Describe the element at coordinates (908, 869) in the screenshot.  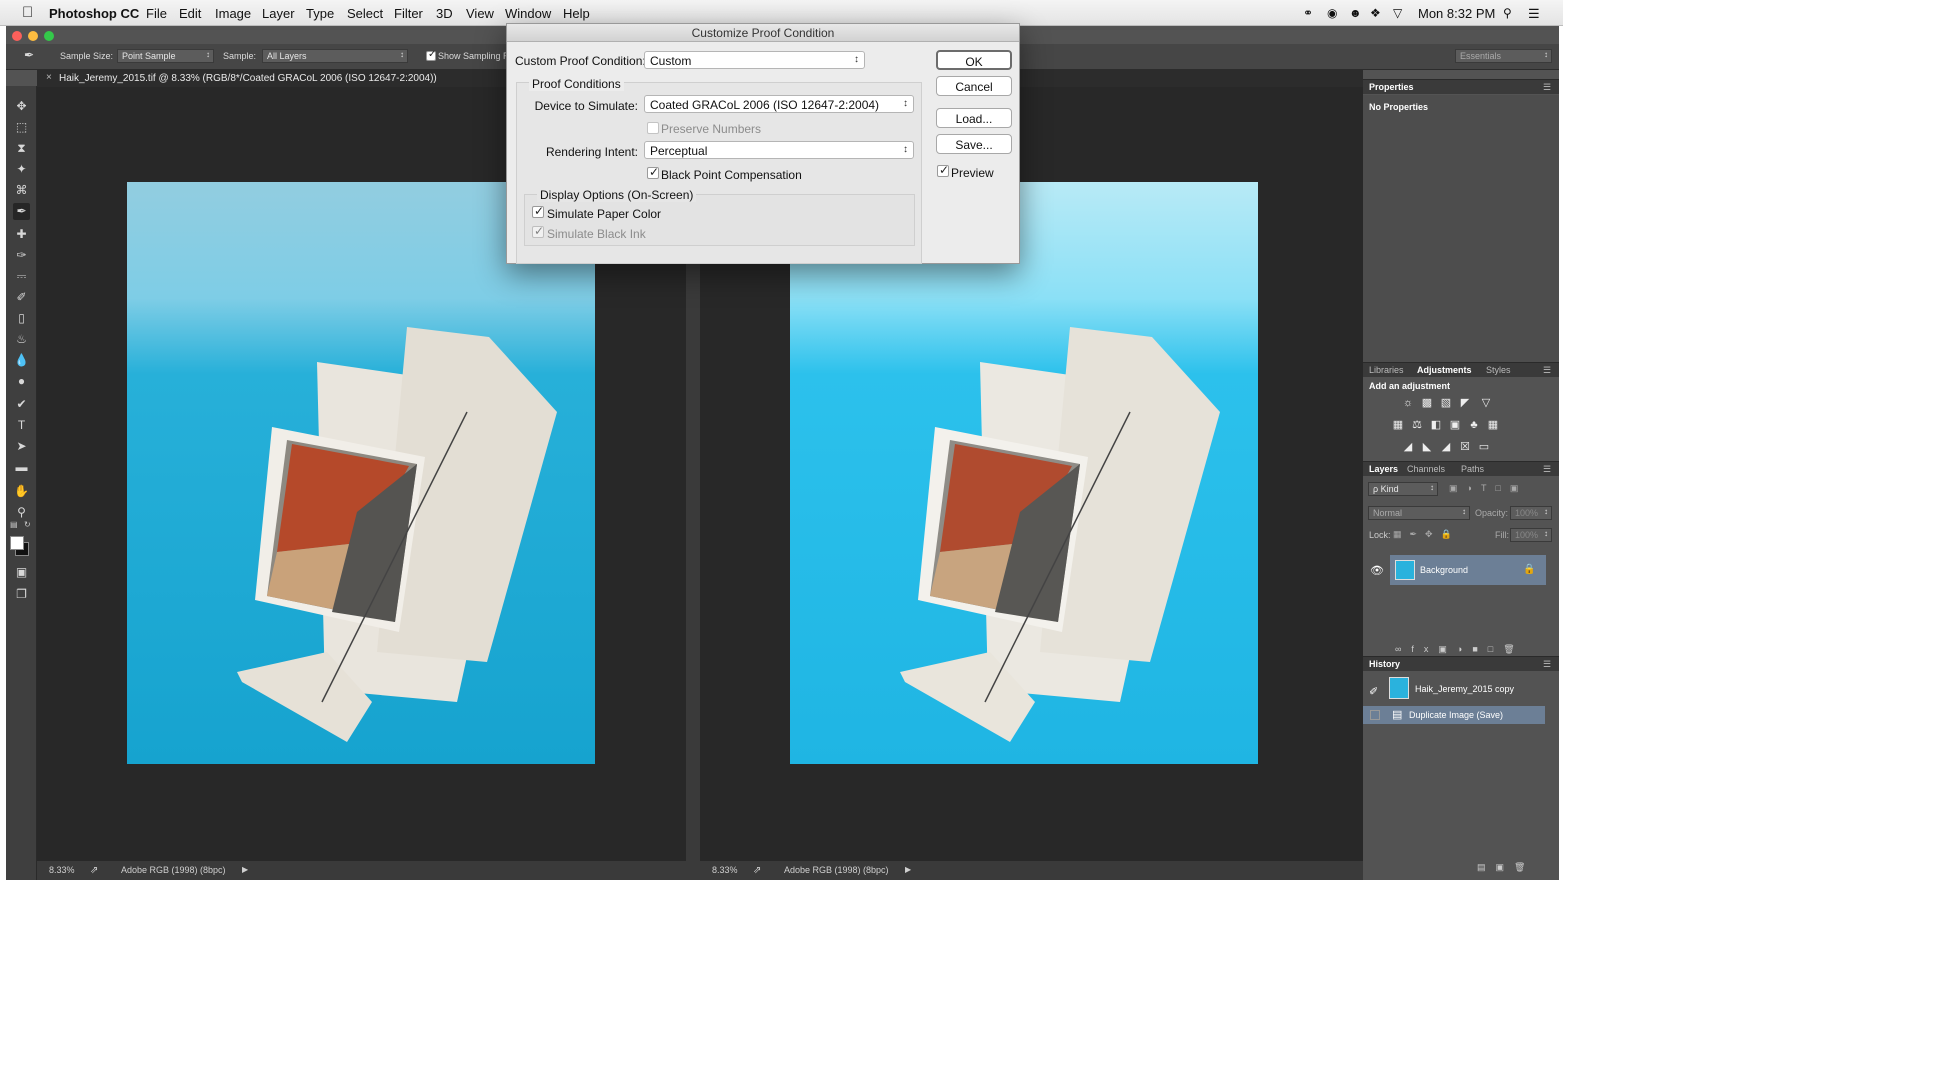
I see `status-arrow-icon-right: ▶` at that location.